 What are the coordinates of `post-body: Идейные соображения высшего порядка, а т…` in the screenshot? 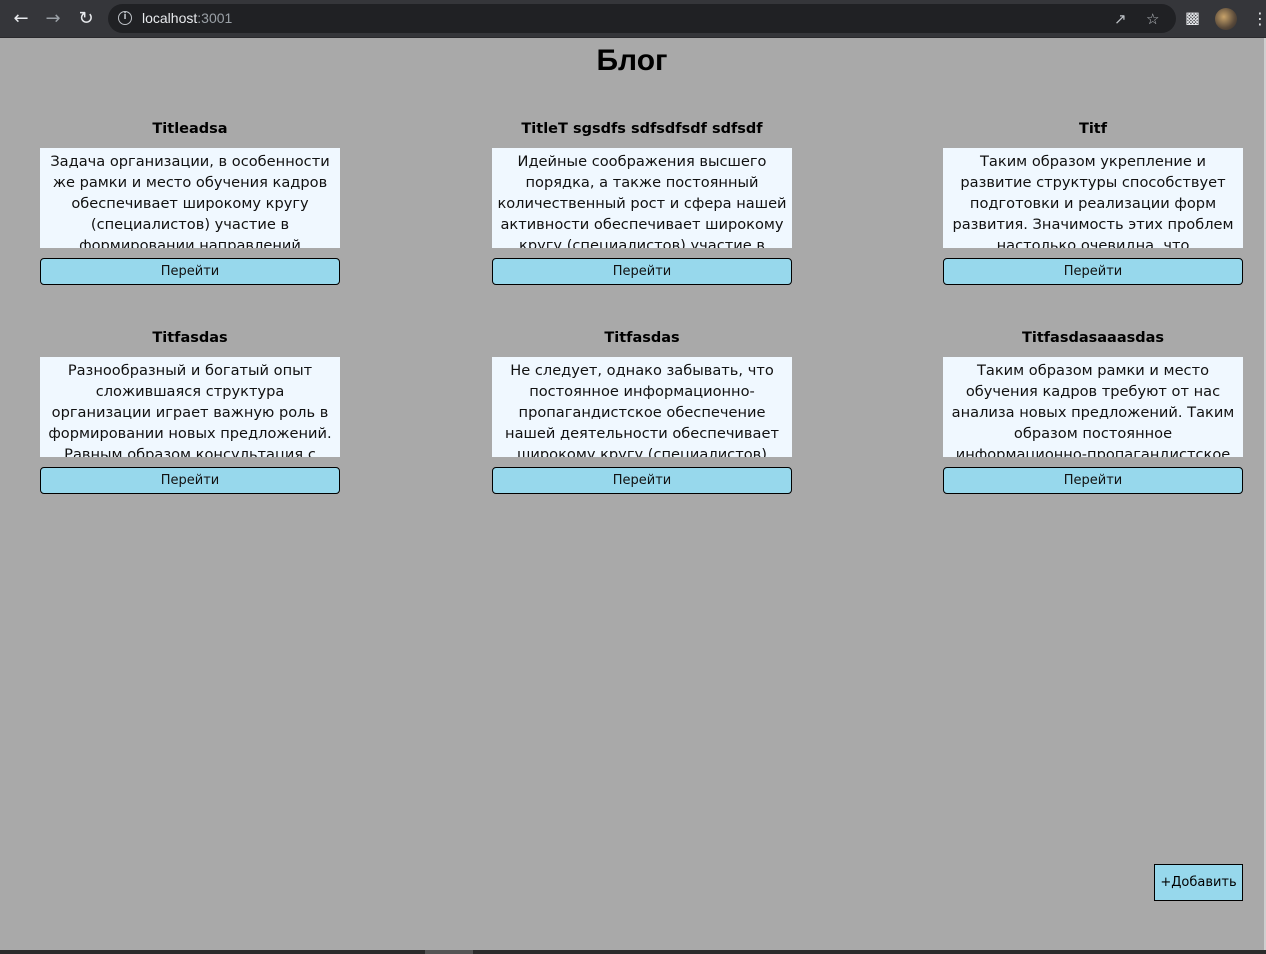 It's located at (642, 198).